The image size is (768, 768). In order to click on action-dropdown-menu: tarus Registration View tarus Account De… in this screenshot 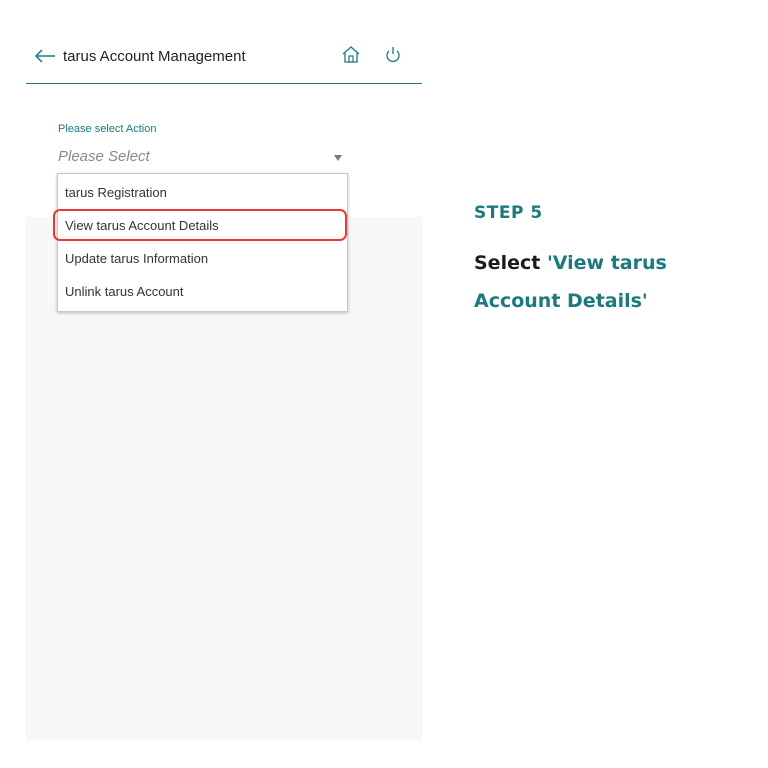, I will do `click(202, 242)`.